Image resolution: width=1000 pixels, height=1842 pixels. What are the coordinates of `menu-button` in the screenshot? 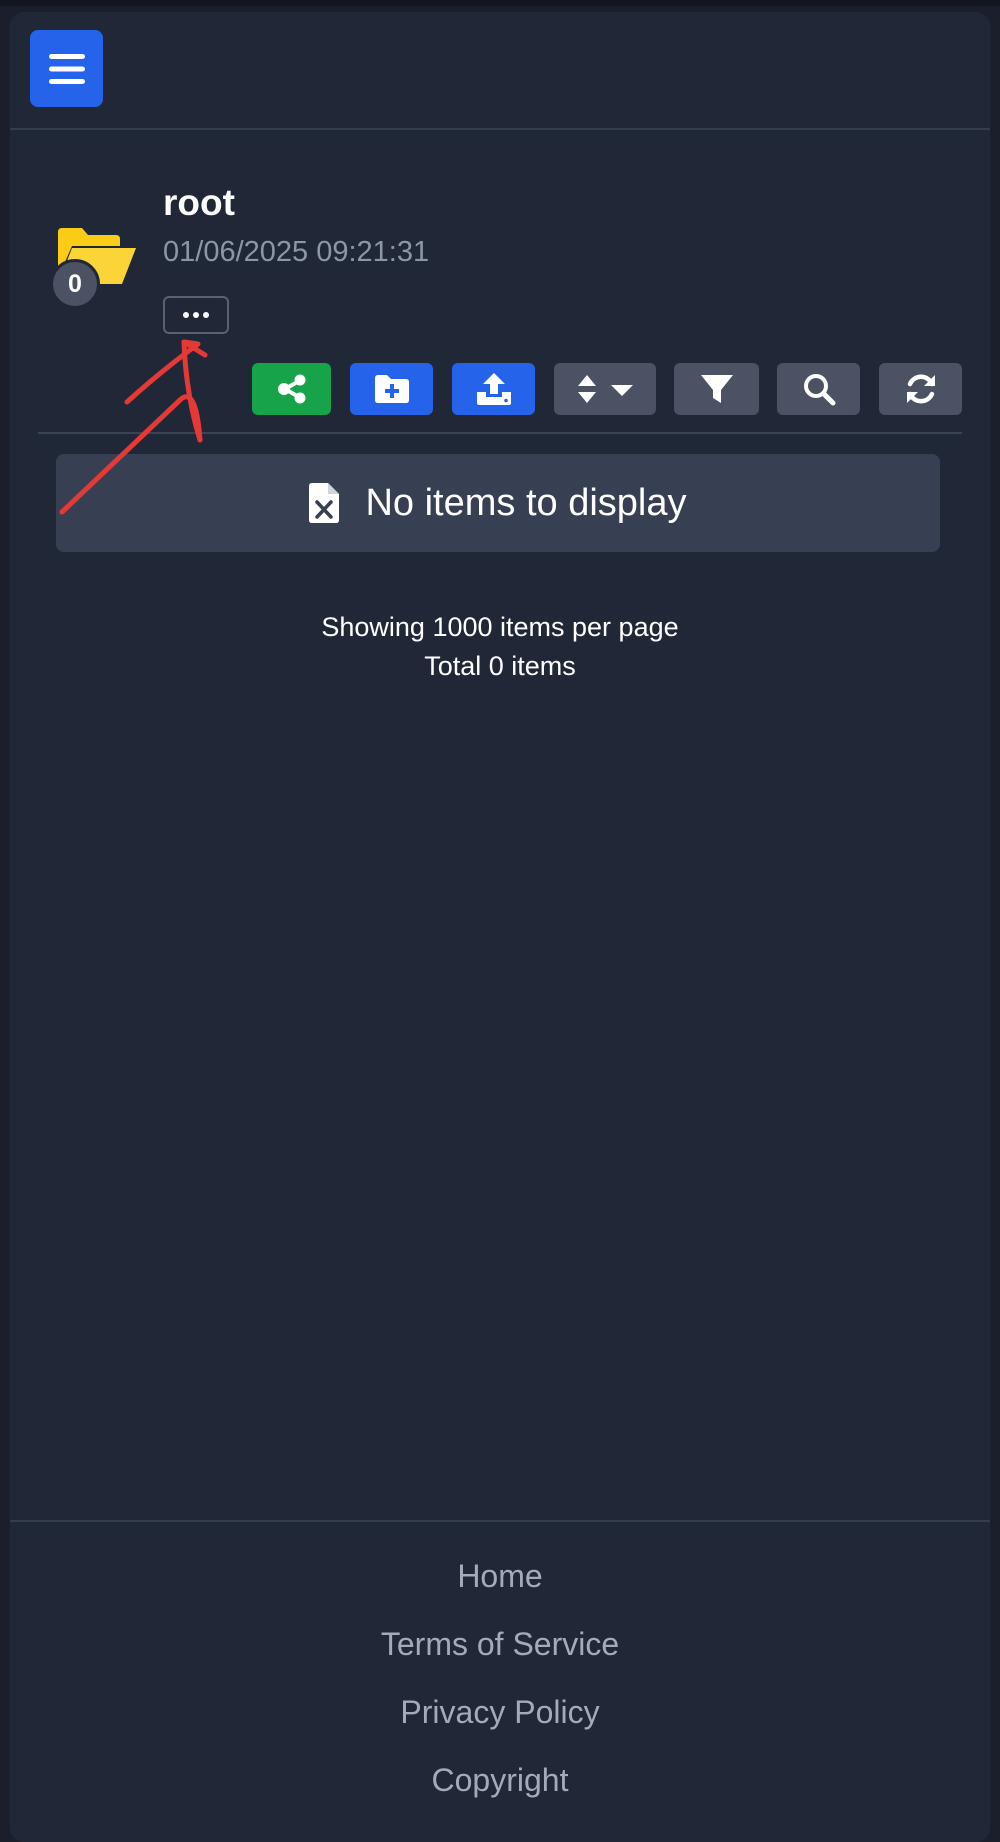 It's located at (66, 68).